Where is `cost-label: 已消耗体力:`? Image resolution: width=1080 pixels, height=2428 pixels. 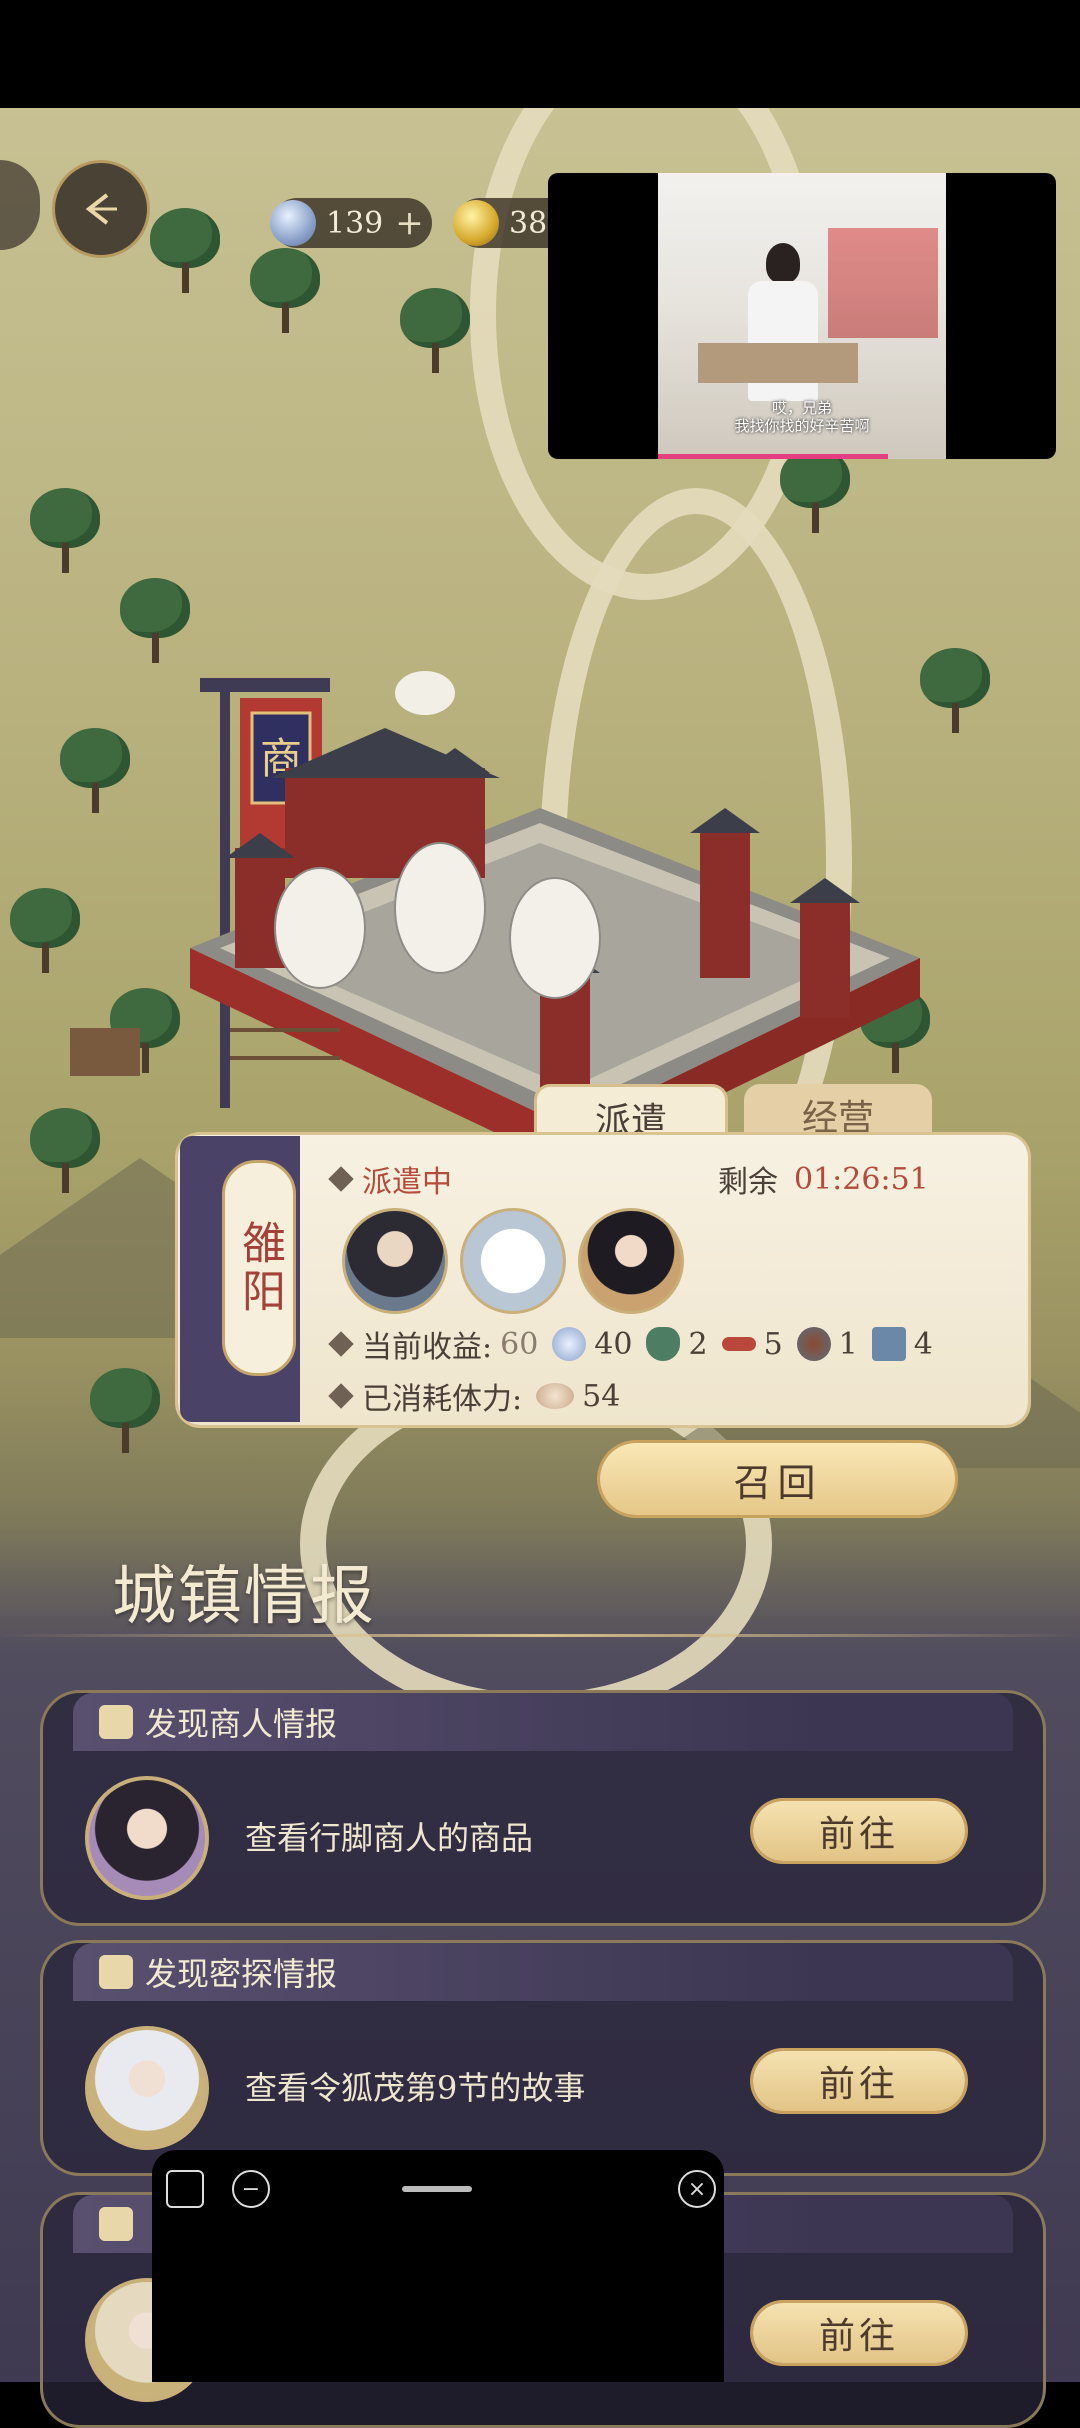 cost-label: 已消耗体力: is located at coordinates (442, 1399).